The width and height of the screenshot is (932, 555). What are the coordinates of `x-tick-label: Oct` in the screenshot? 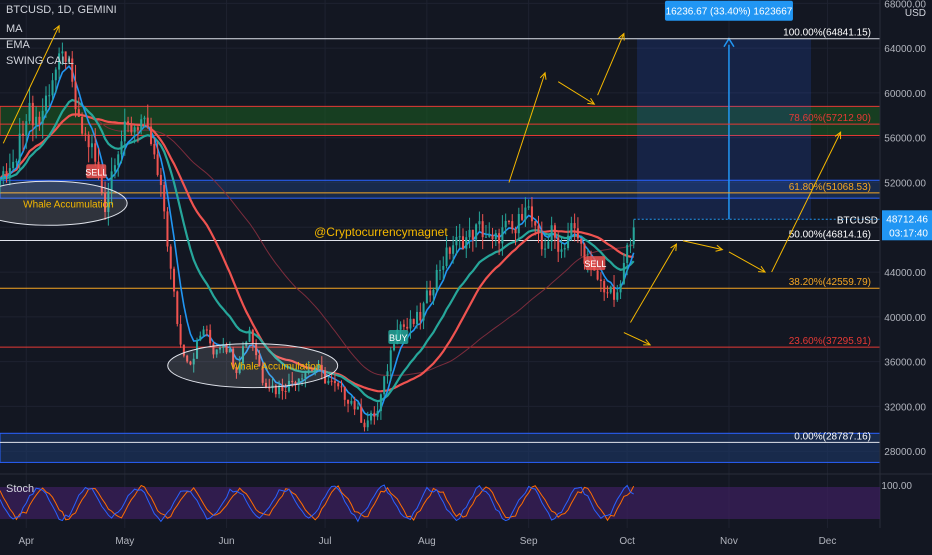 It's located at (627, 541).